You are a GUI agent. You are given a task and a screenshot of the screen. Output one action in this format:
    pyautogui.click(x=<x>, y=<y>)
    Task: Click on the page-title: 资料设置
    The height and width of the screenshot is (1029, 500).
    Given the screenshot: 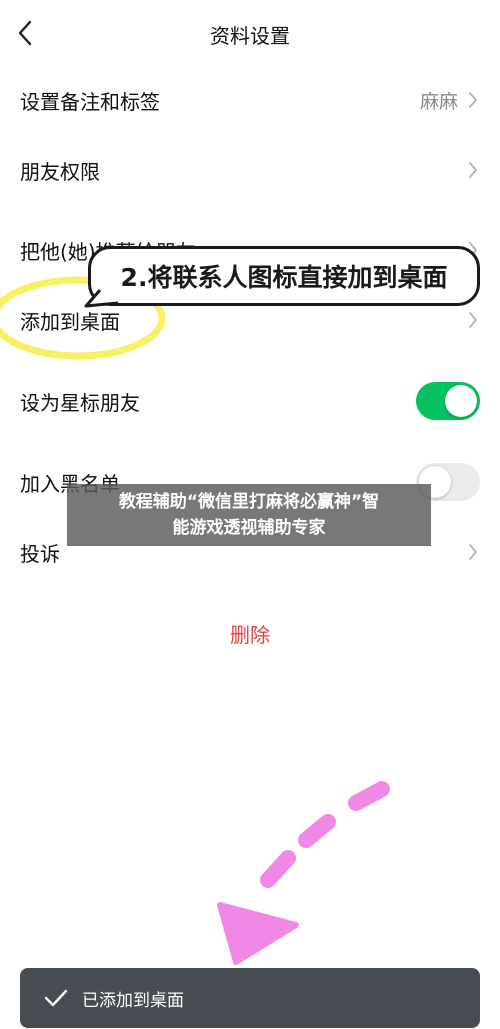 What is the action you would take?
    pyautogui.click(x=250, y=35)
    